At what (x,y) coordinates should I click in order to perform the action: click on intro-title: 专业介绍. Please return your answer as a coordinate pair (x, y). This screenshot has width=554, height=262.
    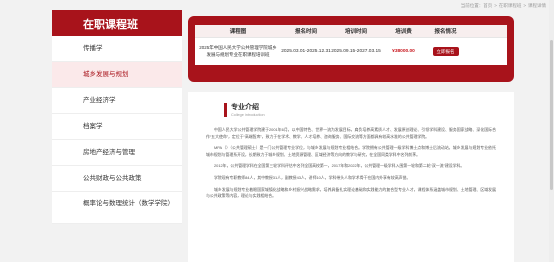
    Looking at the image, I should click on (245, 107).